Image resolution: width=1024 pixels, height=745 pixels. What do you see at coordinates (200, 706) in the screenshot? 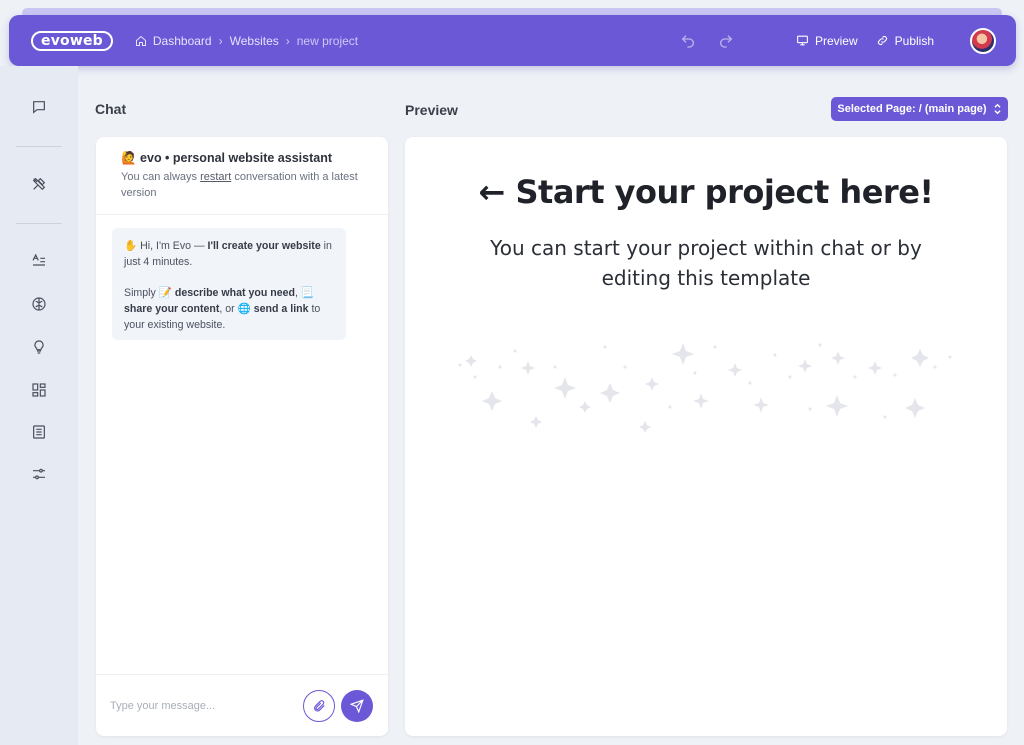
I see `message-input` at bounding box center [200, 706].